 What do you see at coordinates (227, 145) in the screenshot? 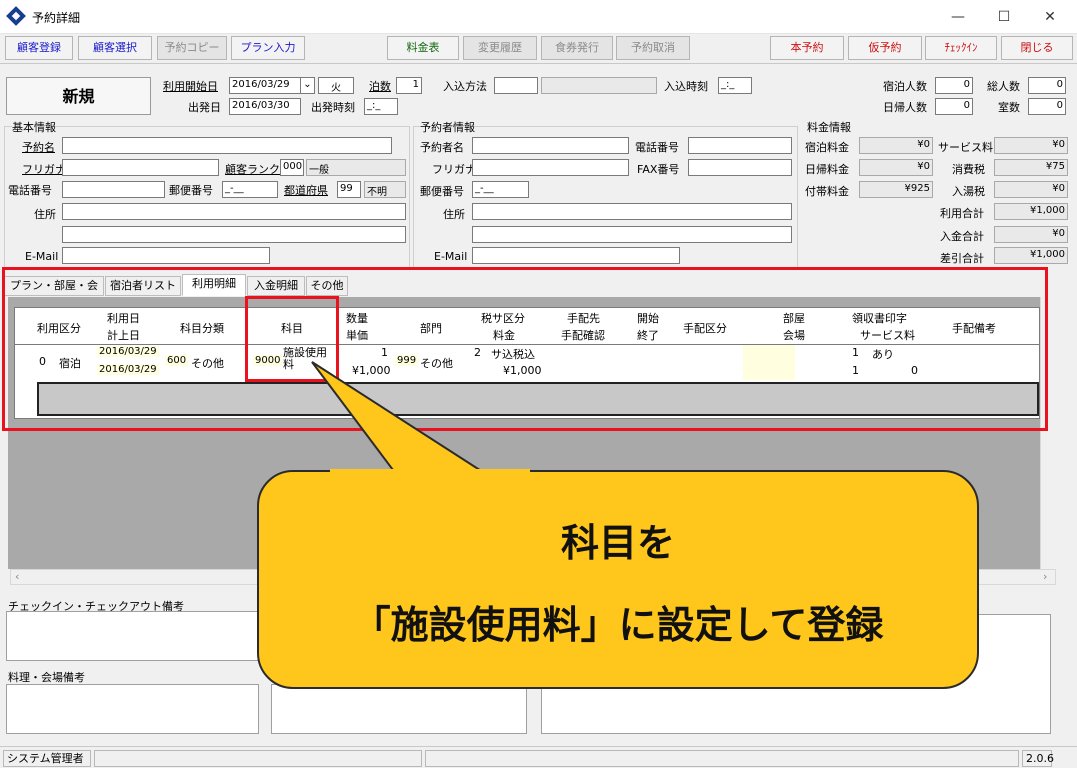
I see `booking-name-input` at bounding box center [227, 145].